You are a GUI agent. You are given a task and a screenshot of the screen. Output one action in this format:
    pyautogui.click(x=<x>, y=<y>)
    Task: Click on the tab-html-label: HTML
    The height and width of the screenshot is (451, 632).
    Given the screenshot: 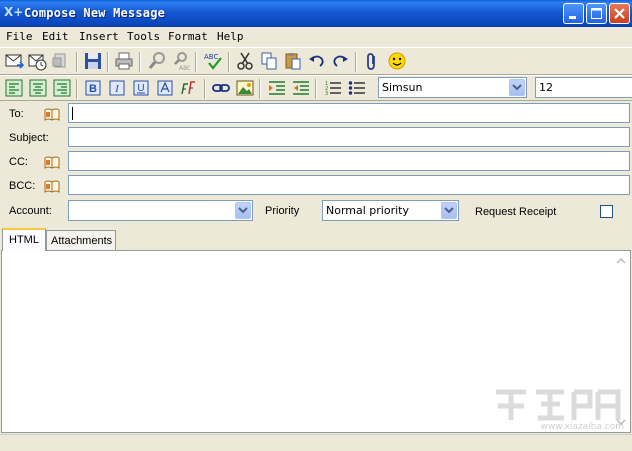 What is the action you would take?
    pyautogui.click(x=24, y=240)
    